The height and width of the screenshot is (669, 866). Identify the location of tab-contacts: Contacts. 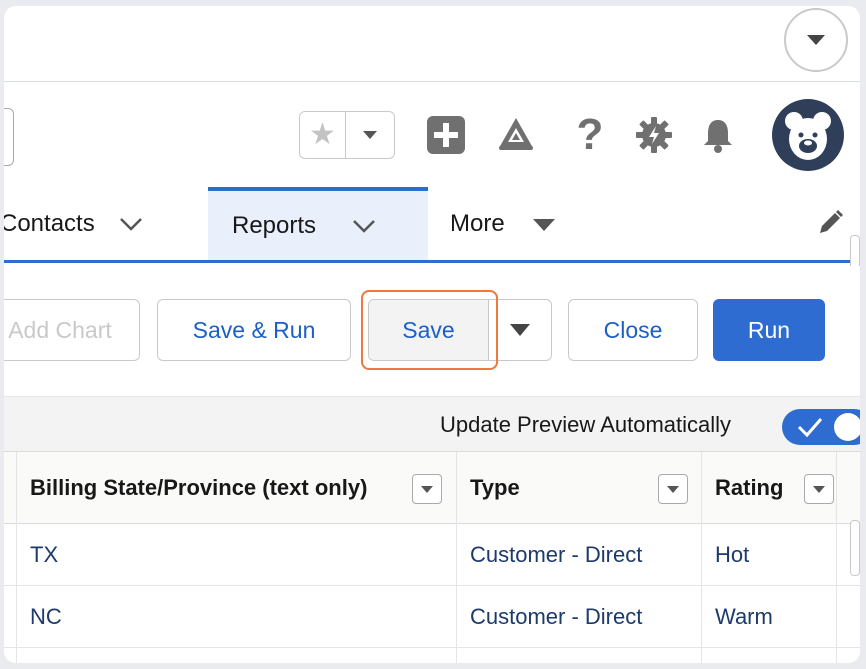
(102, 223).